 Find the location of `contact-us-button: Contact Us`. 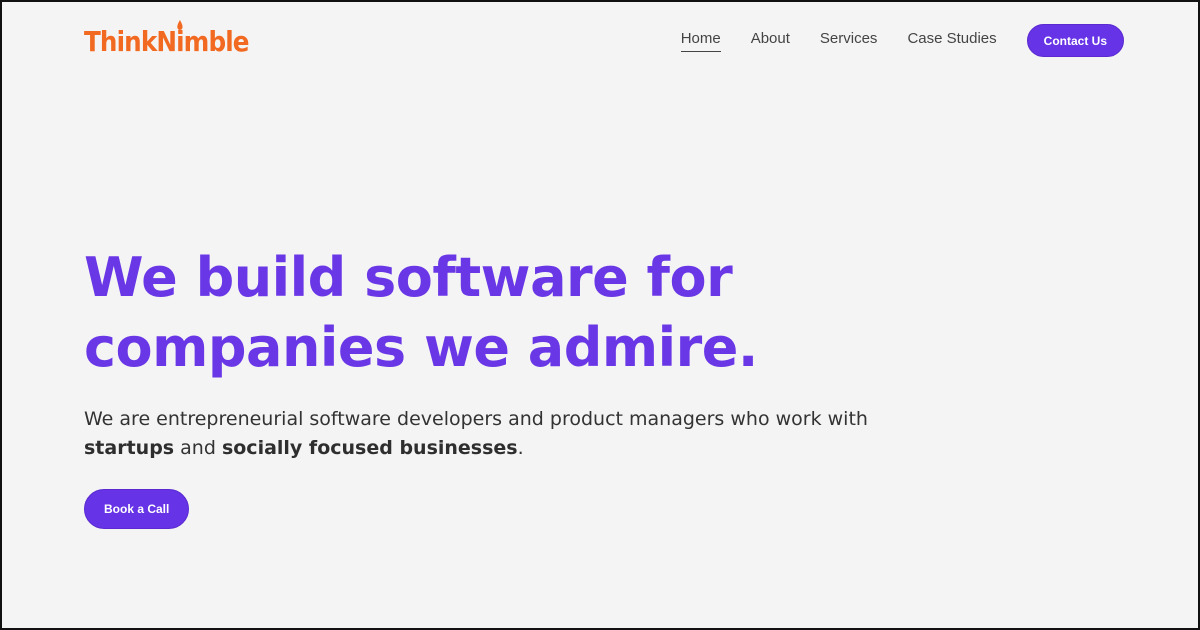

contact-us-button: Contact Us is located at coordinates (1075, 40).